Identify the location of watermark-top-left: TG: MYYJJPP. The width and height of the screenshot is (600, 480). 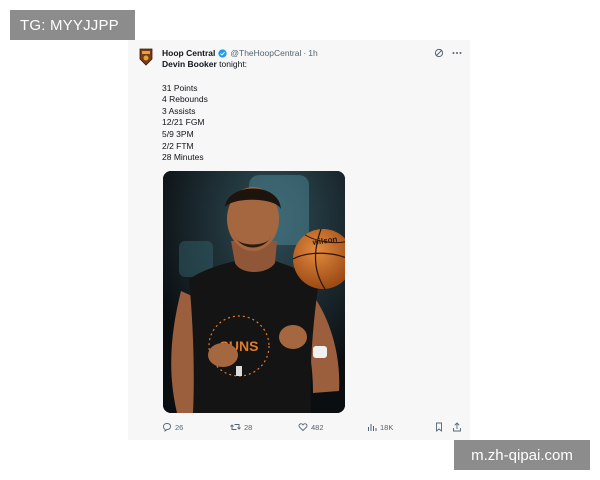
(72, 25).